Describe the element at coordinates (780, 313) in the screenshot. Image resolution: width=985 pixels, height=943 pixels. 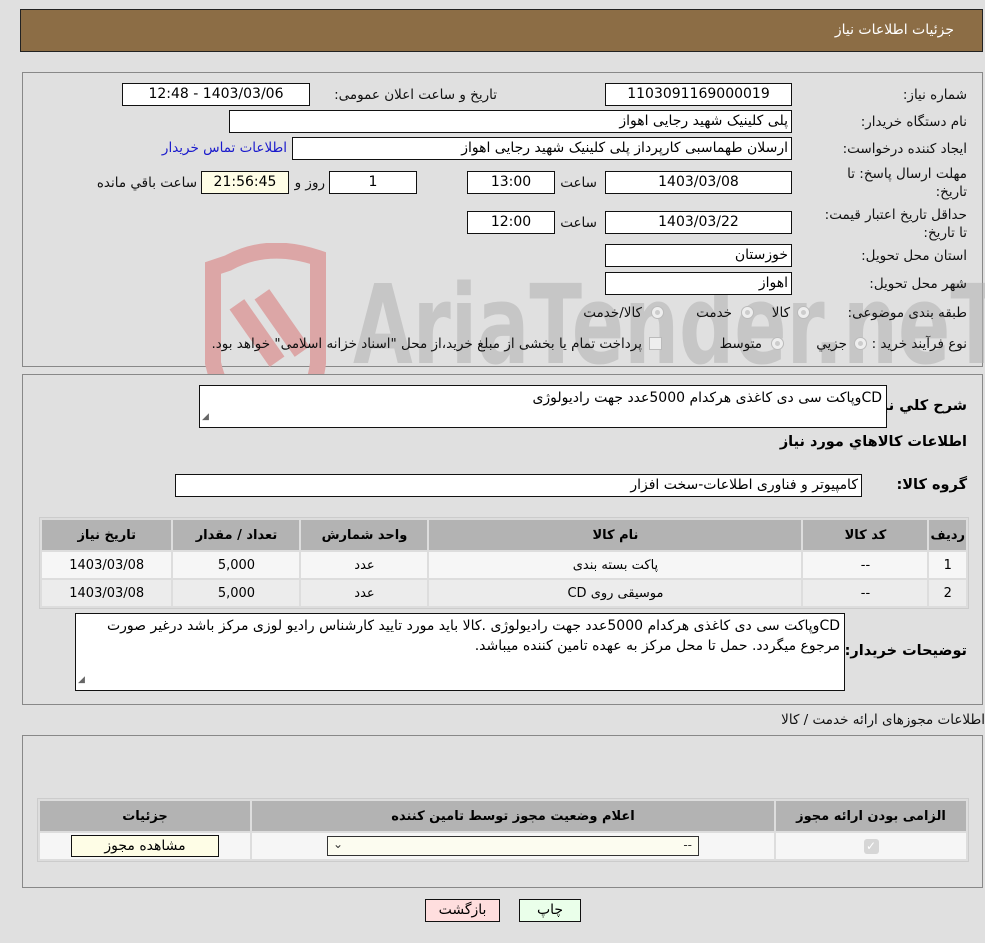
I see `category-option-goods: کالا` at that location.